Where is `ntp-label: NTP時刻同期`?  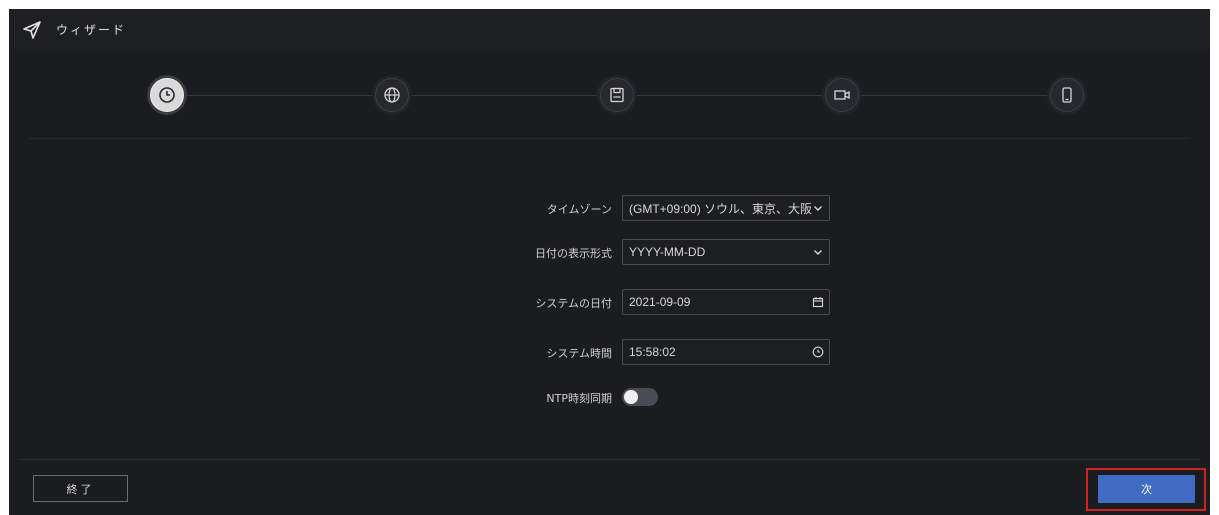 ntp-label: NTP時刻同期 is located at coordinates (579, 398).